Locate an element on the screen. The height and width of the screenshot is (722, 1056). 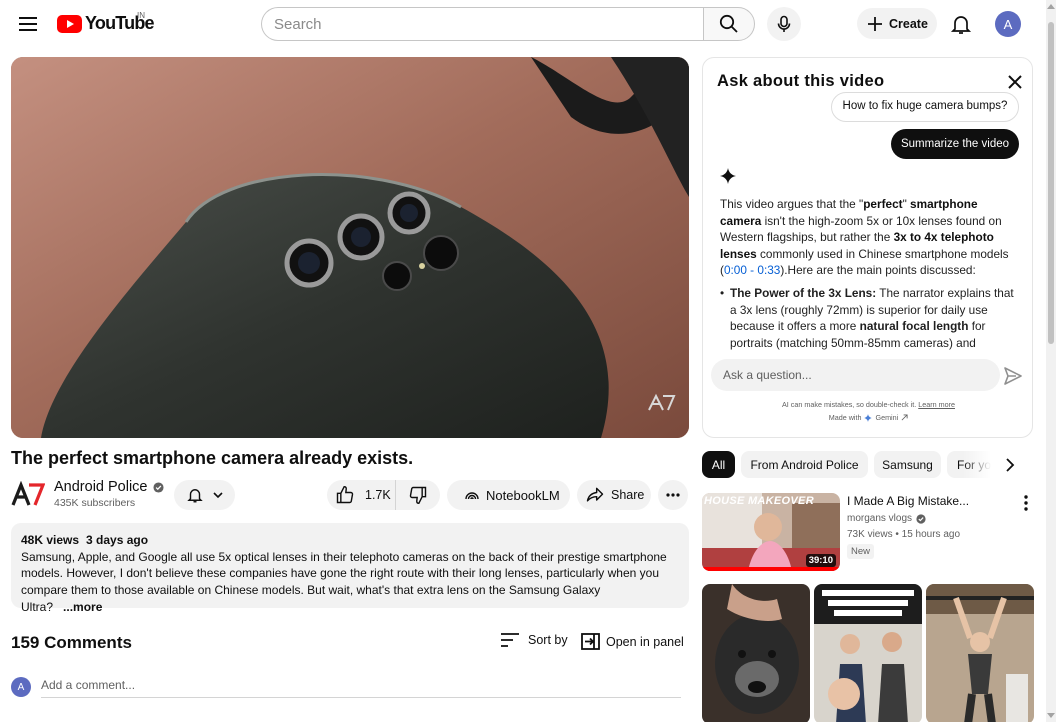
chip-all: All is located at coordinates (718, 464).